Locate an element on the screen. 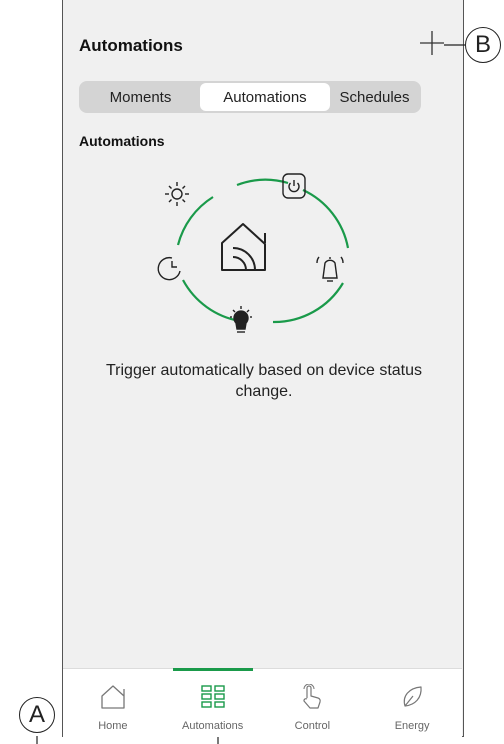  tab-energy: Energy is located at coordinates (412, 703).